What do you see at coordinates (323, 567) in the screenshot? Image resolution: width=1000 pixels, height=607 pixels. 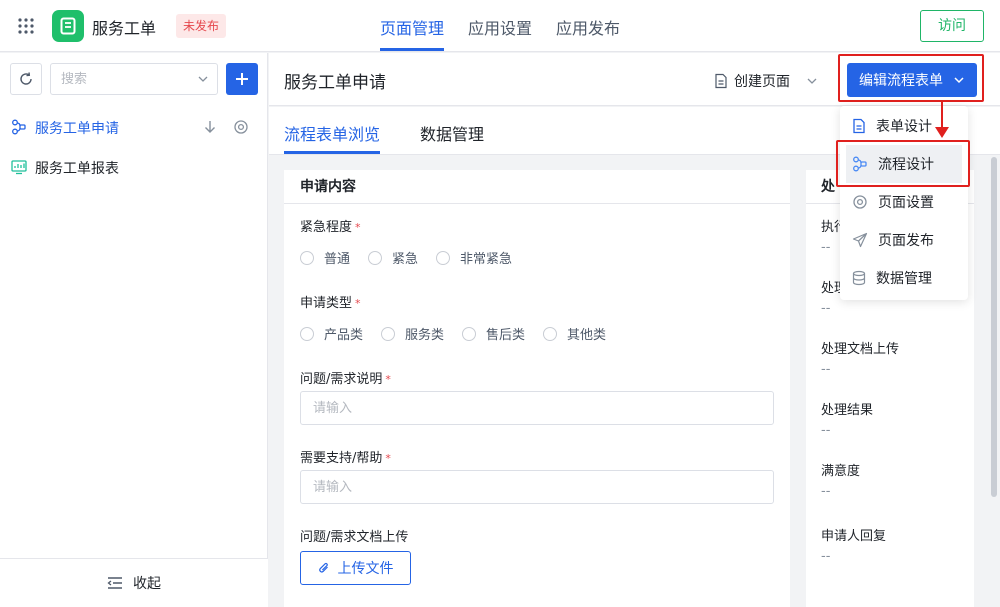 I see `paperclip-icon` at bounding box center [323, 567].